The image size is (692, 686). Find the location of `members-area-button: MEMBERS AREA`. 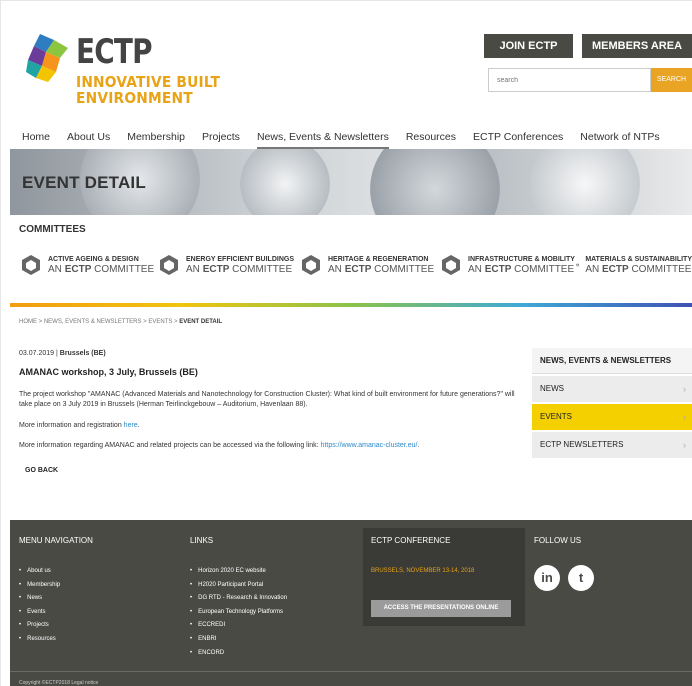

members-area-button: MEMBERS AREA is located at coordinates (637, 46).